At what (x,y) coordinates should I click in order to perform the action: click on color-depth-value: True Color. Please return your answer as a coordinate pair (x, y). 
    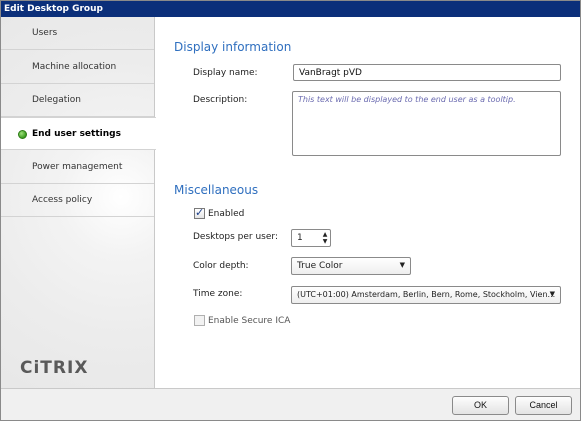
    Looking at the image, I should click on (320, 266).